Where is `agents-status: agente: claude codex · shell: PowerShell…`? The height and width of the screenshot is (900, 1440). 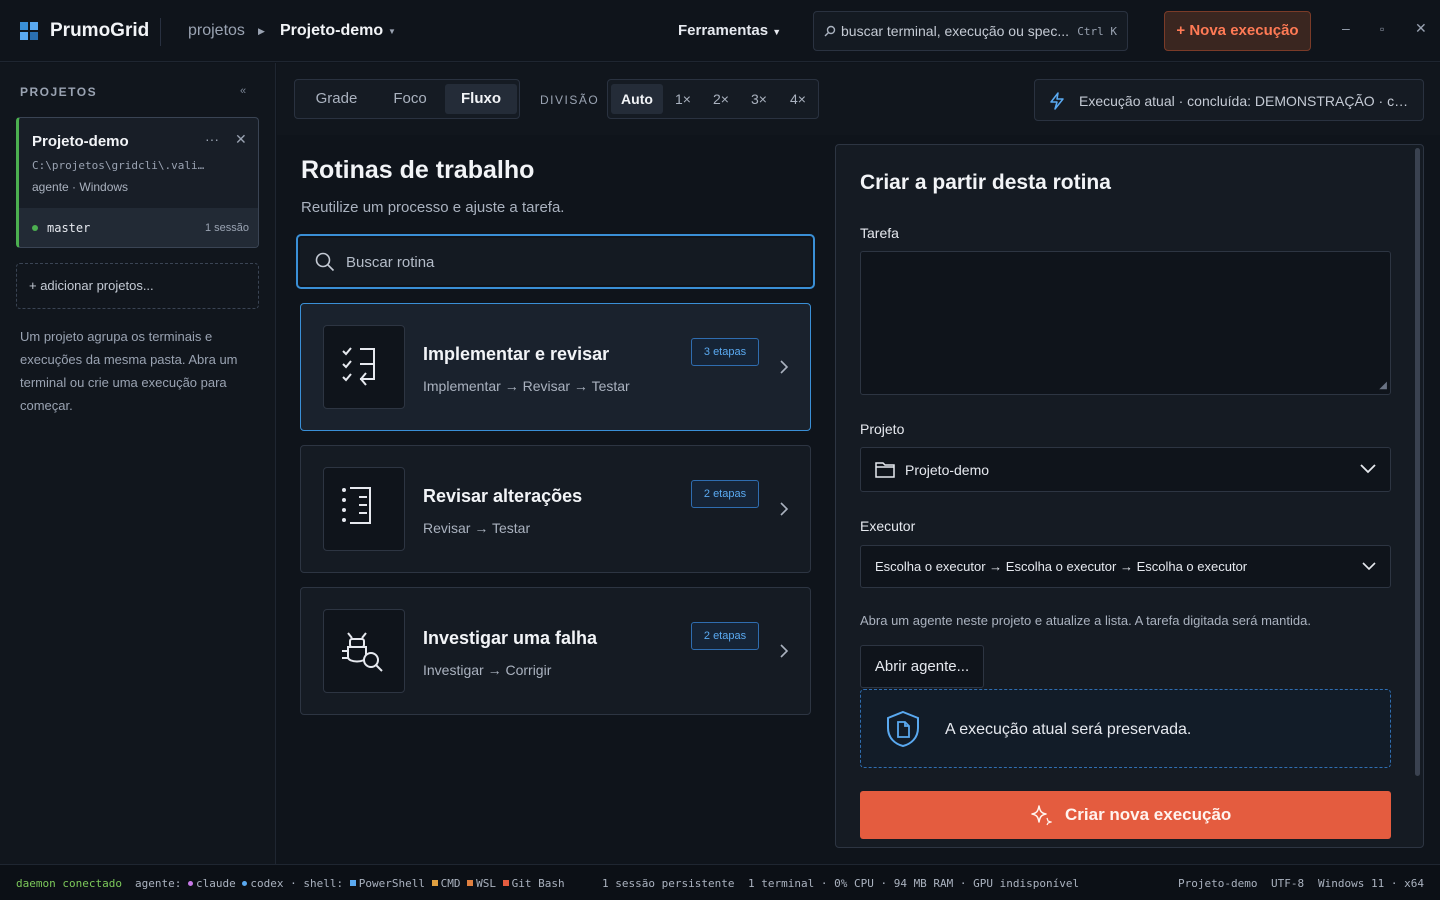
agents-status: agente: claude codex · shell: PowerShell… is located at coordinates (350, 883).